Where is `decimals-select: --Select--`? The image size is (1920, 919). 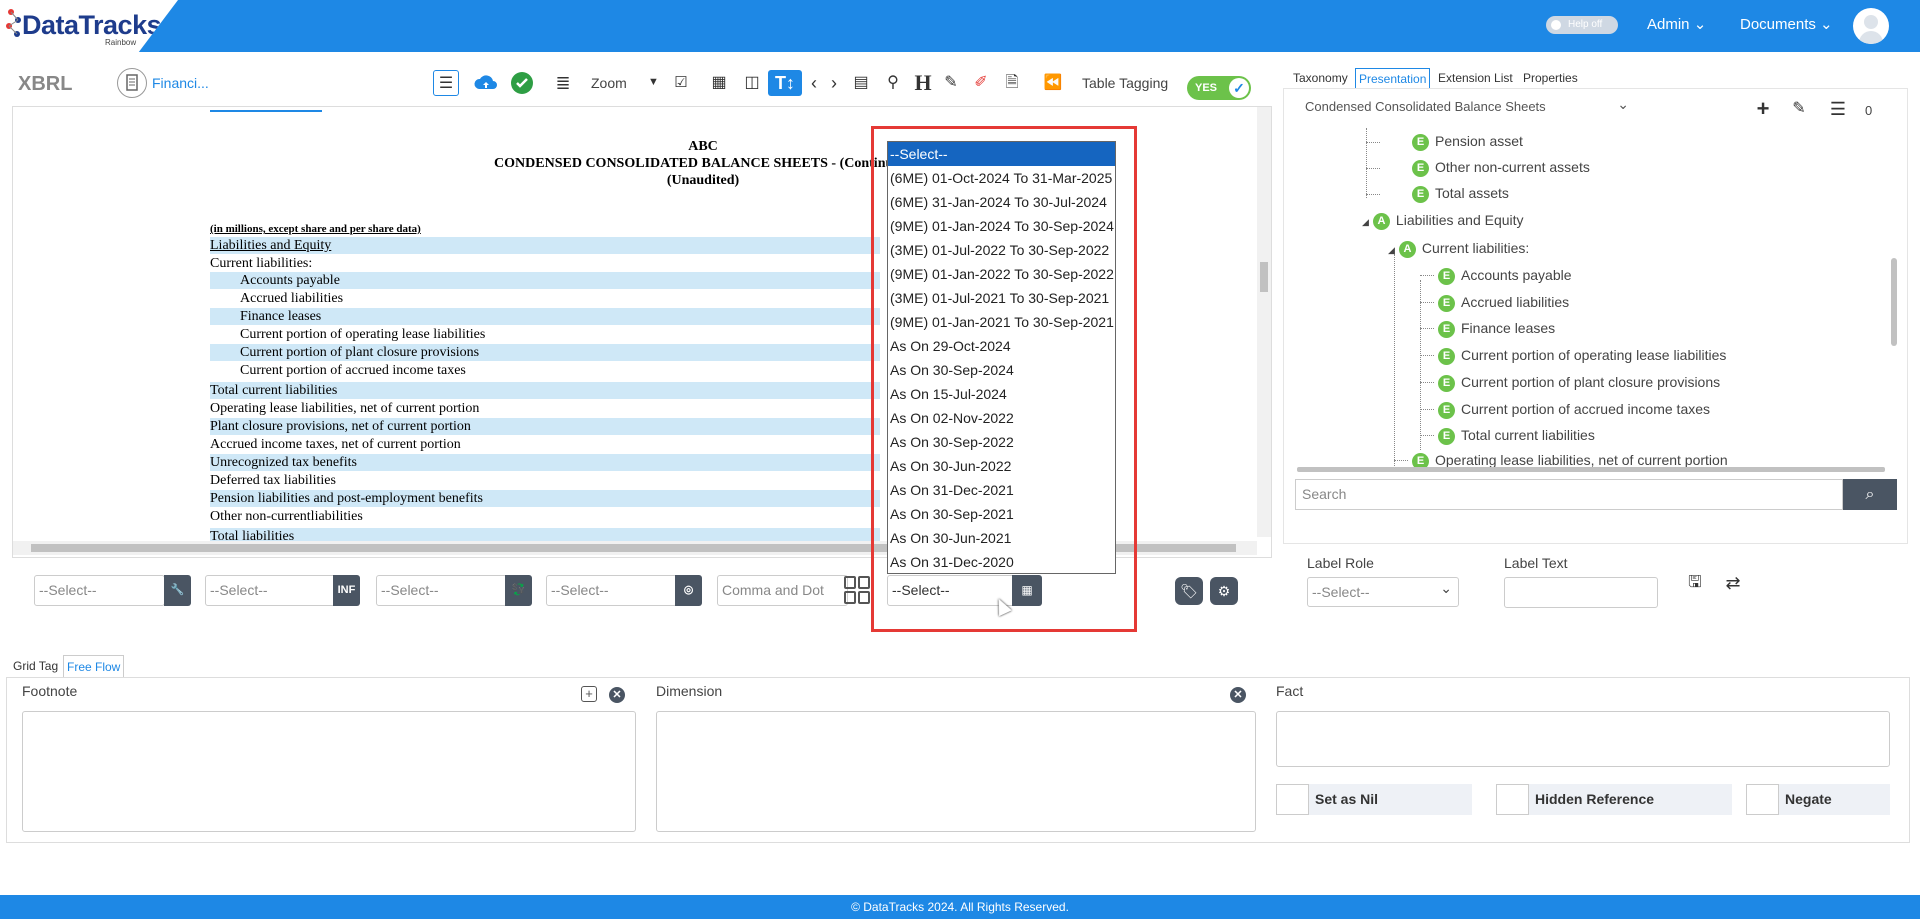 decimals-select: --Select-- is located at coordinates (611, 590).